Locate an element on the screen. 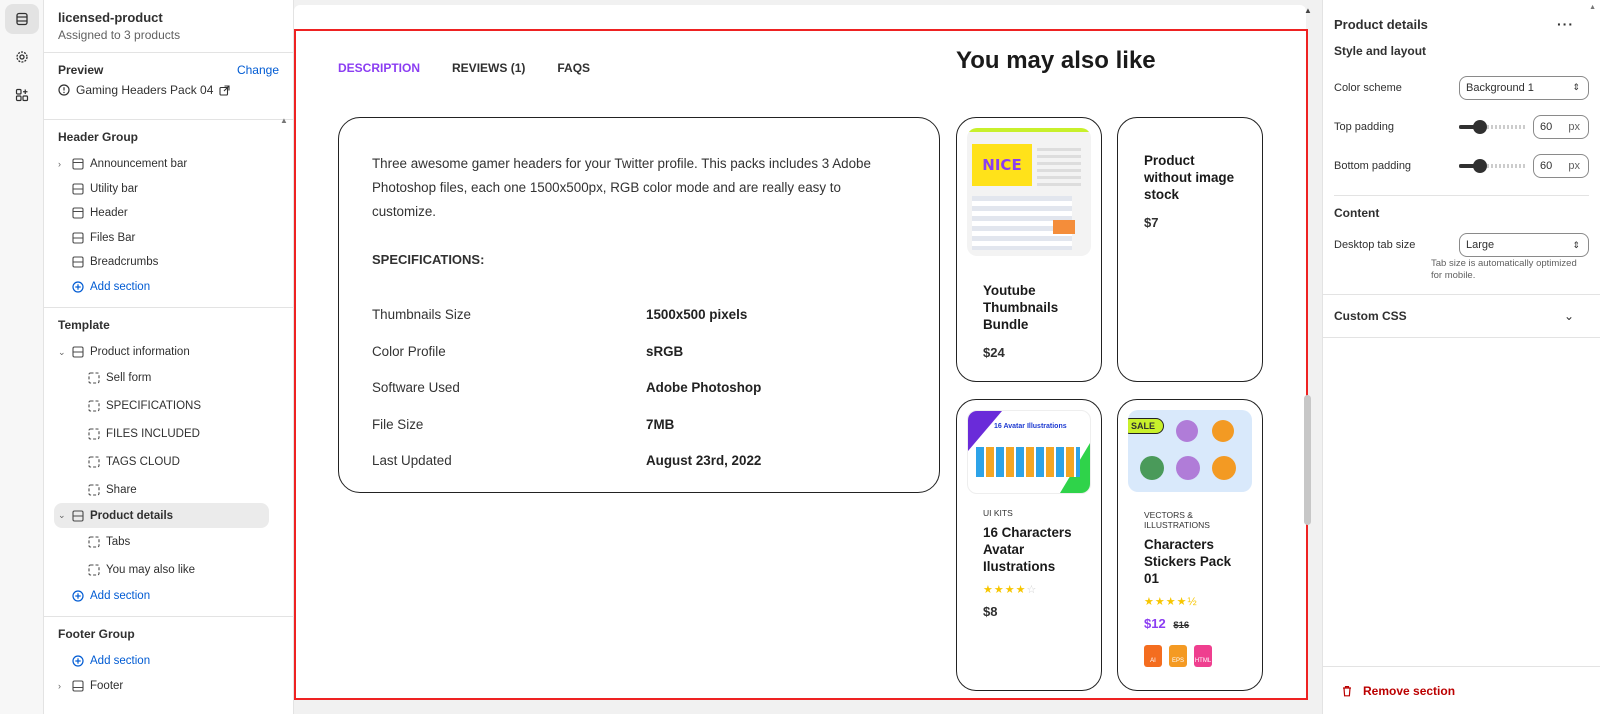 Image resolution: width=1600 pixels, height=714 pixels. section-header: Header is located at coordinates (168, 213).